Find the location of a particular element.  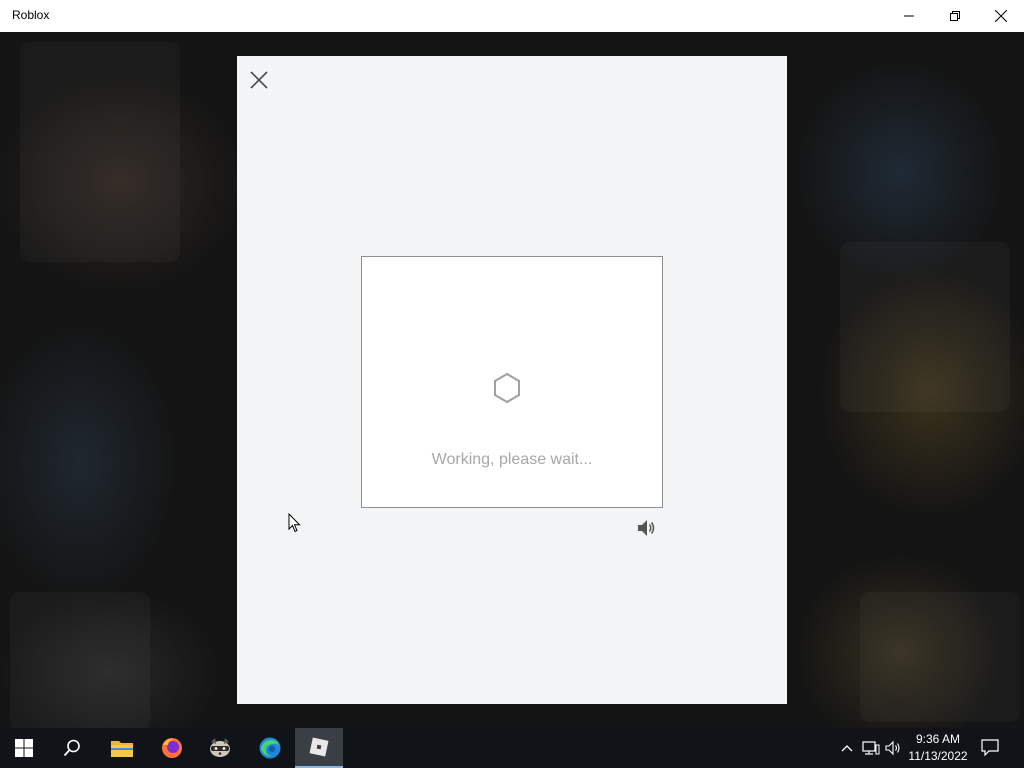

network-button is located at coordinates (871, 748).